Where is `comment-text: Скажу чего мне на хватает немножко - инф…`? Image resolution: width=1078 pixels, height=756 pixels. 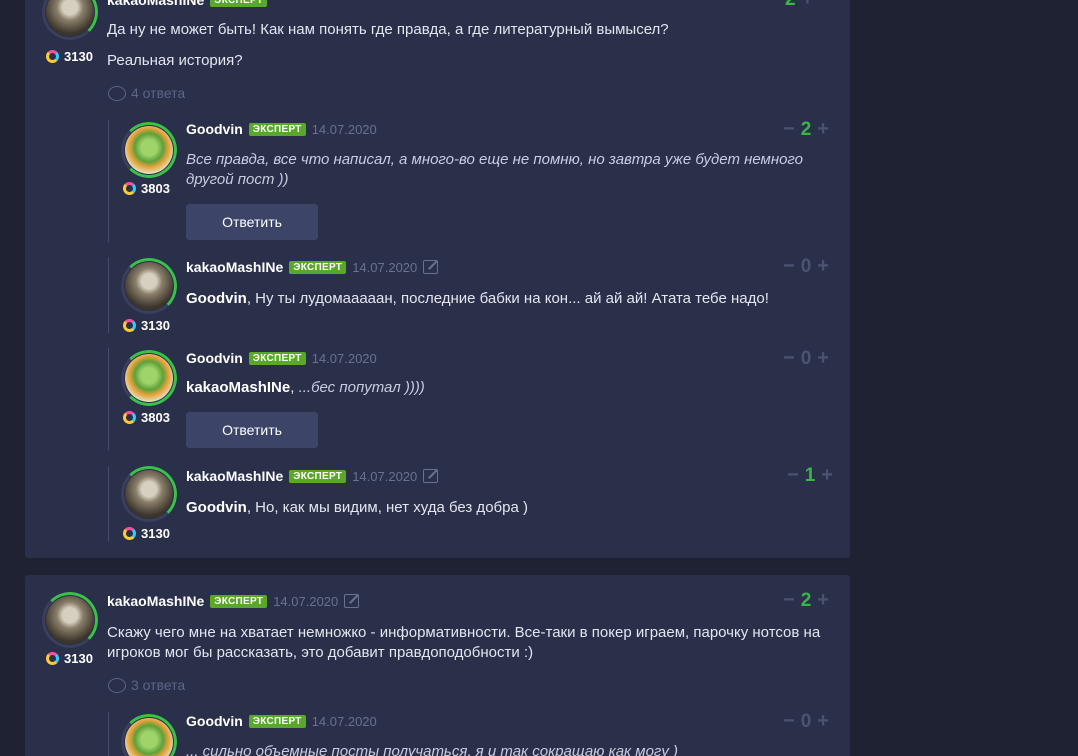 comment-text: Скажу чего мне на хватает немножко - инф… is located at coordinates (464, 632).